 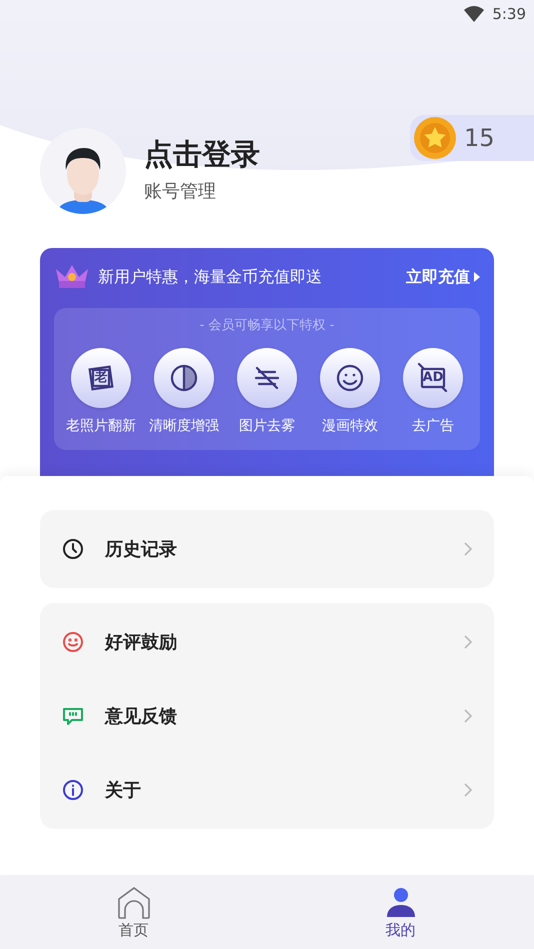 What do you see at coordinates (267, 326) in the screenshot?
I see `perks-caption: - 会员可畅享以下特权 -` at bounding box center [267, 326].